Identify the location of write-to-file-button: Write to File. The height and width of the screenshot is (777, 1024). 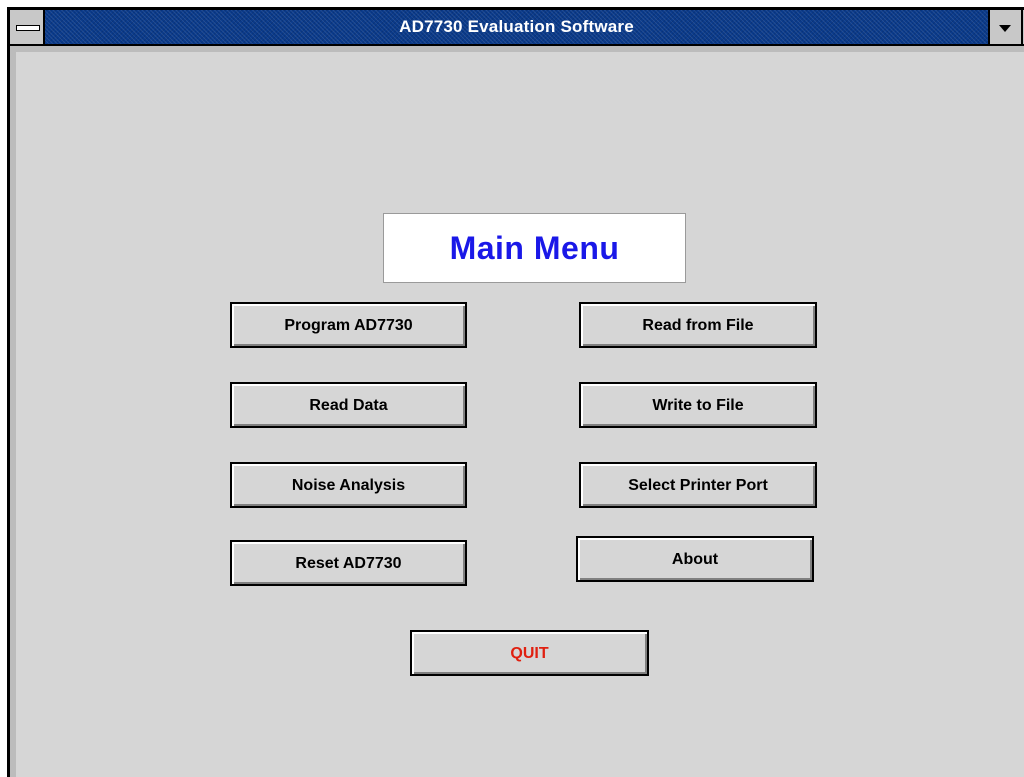
(698, 405).